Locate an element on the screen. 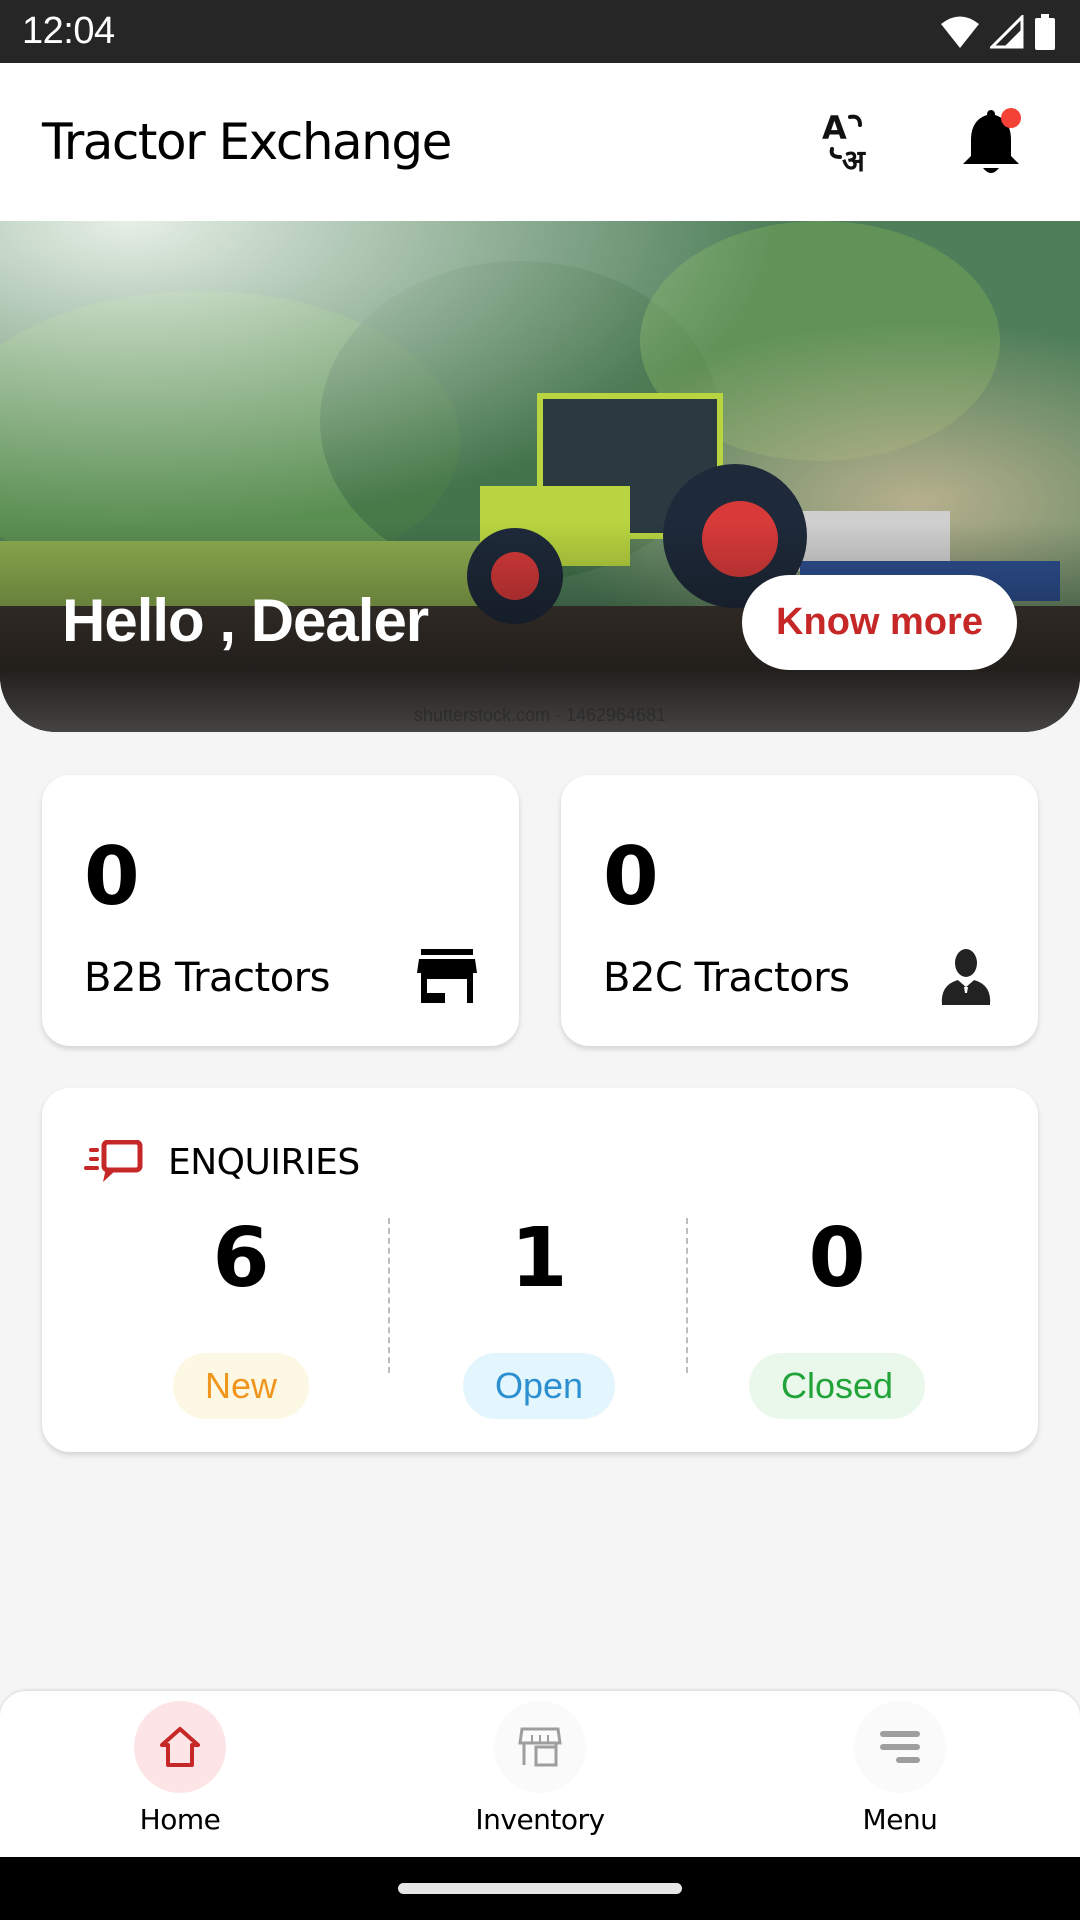  chat-bubble-icon is located at coordinates (113, 1161).